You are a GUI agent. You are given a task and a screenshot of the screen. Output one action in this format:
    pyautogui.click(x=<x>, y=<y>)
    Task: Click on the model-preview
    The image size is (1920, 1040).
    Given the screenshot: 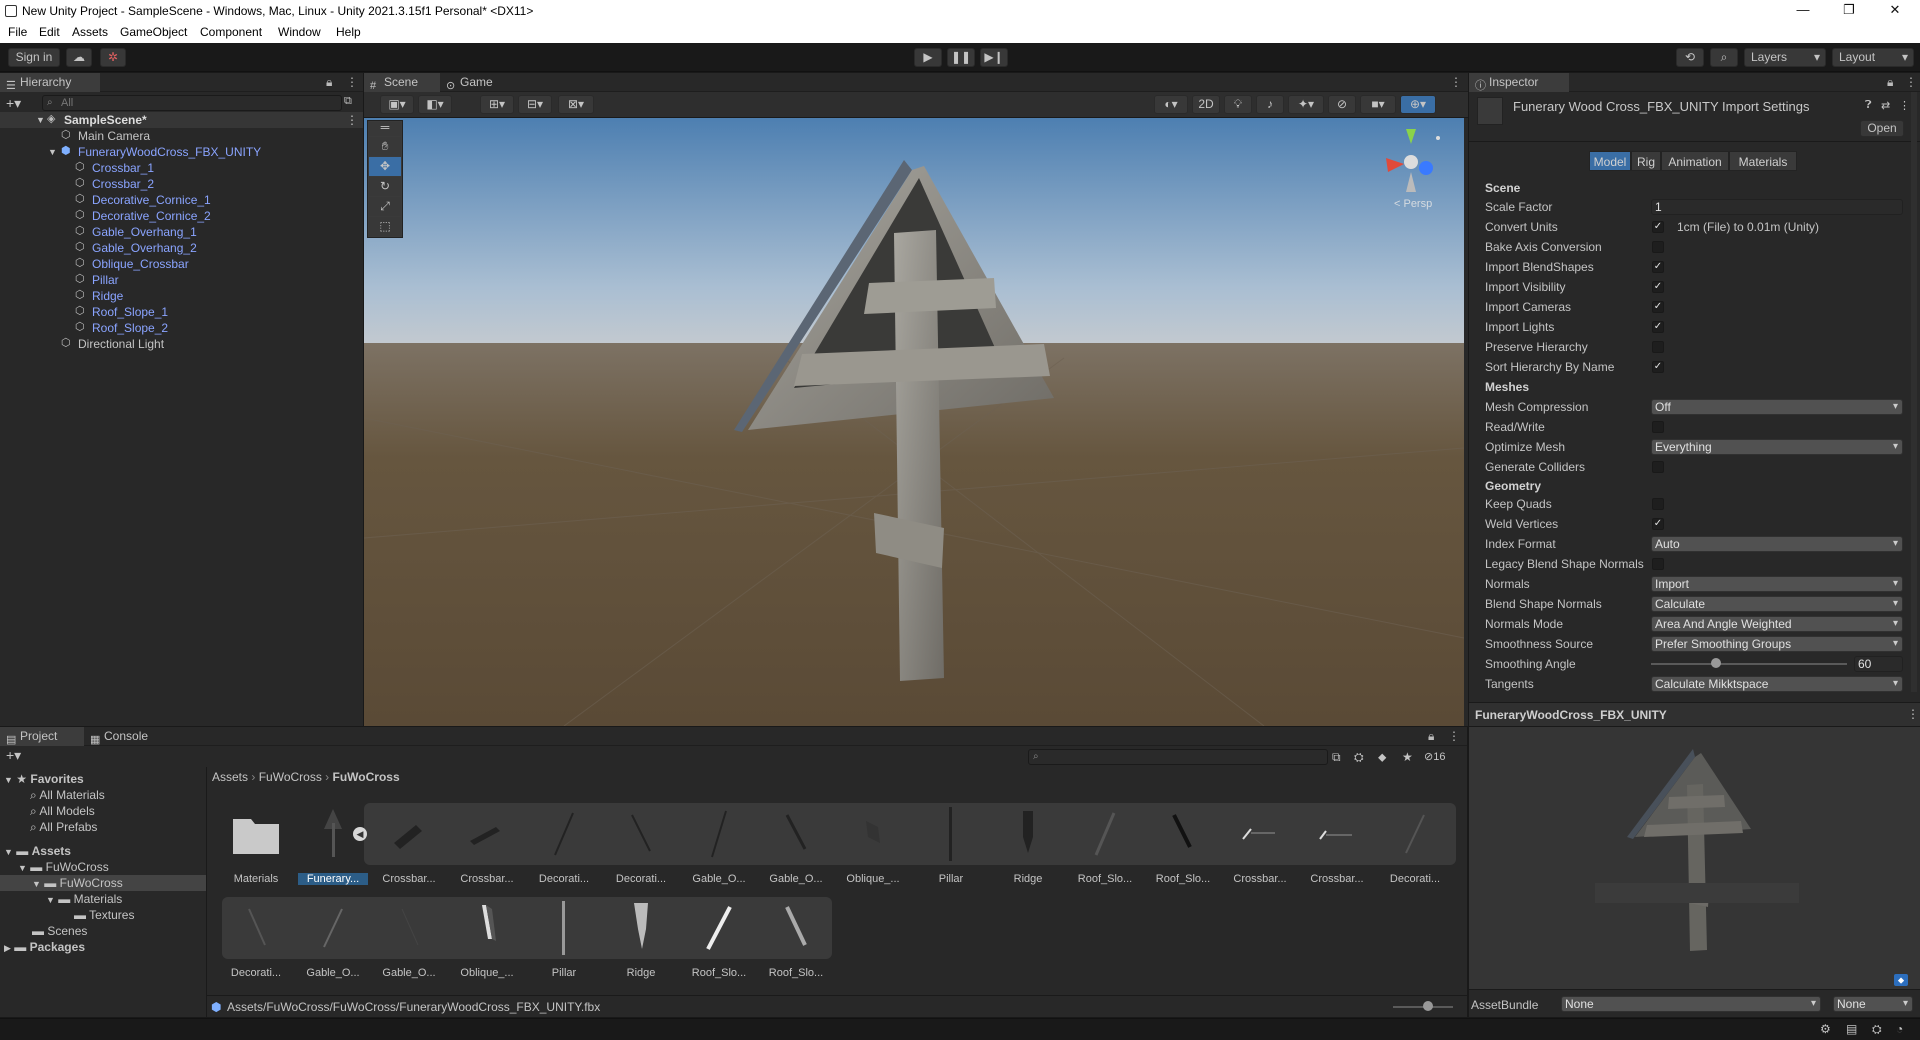 What is the action you would take?
    pyautogui.click(x=1694, y=858)
    